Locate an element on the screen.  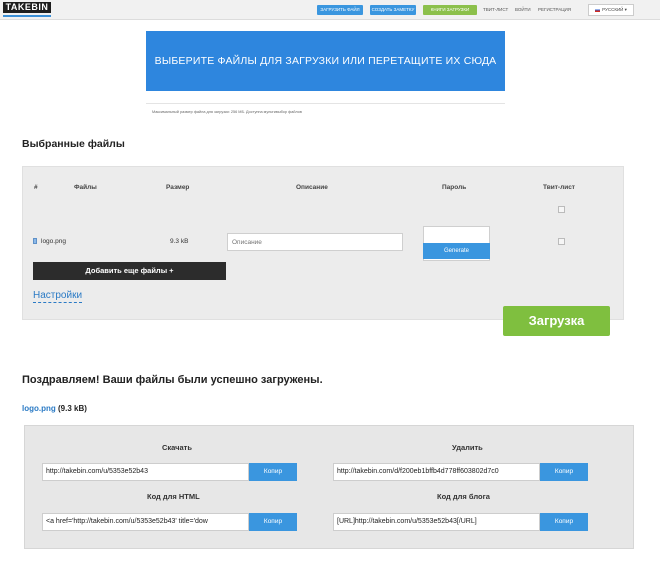
delete-label: Удалить is located at coordinates (467, 447).